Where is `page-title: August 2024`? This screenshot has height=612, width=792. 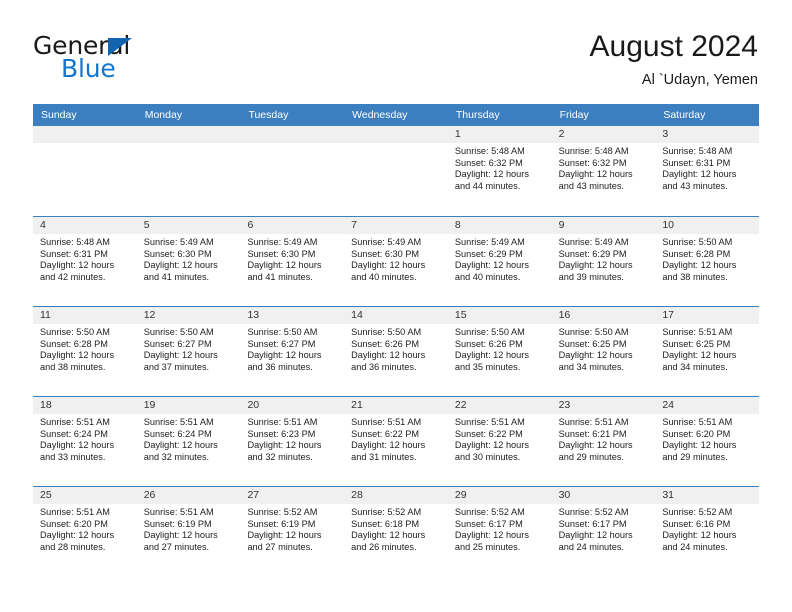
page-title: August 2024 is located at coordinates (673, 46).